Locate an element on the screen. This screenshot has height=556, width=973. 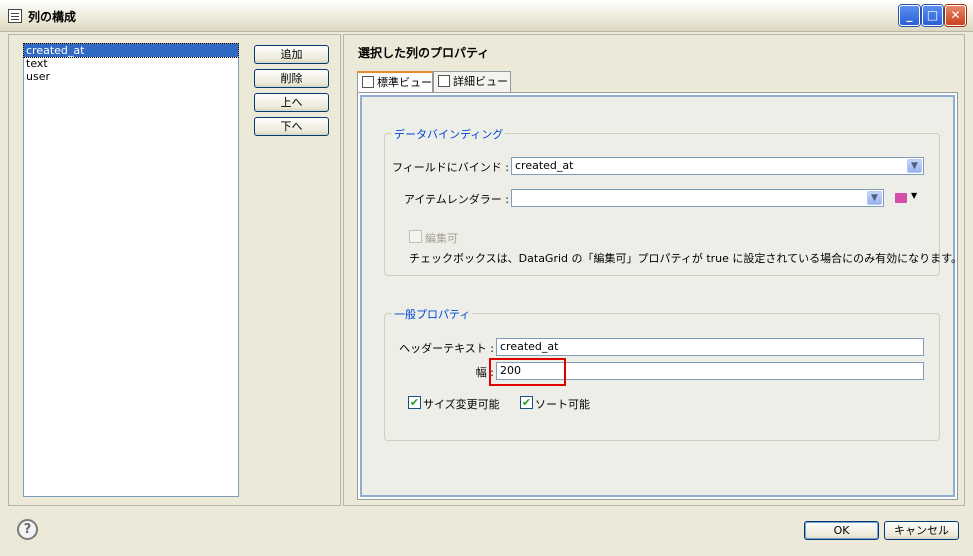
close-button: ✕ is located at coordinates (955, 15).